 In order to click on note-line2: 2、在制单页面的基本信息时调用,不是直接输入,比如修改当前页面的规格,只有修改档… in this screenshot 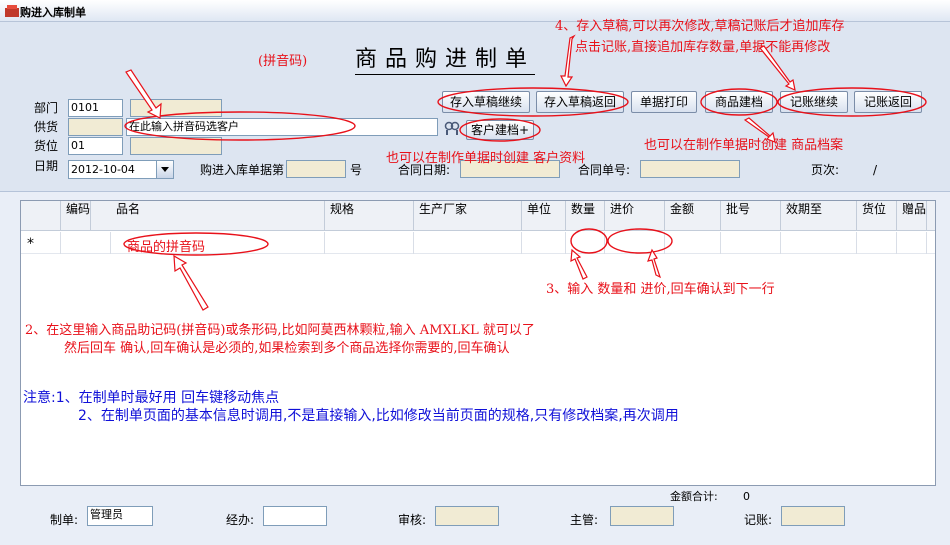, I will do `click(378, 416)`.